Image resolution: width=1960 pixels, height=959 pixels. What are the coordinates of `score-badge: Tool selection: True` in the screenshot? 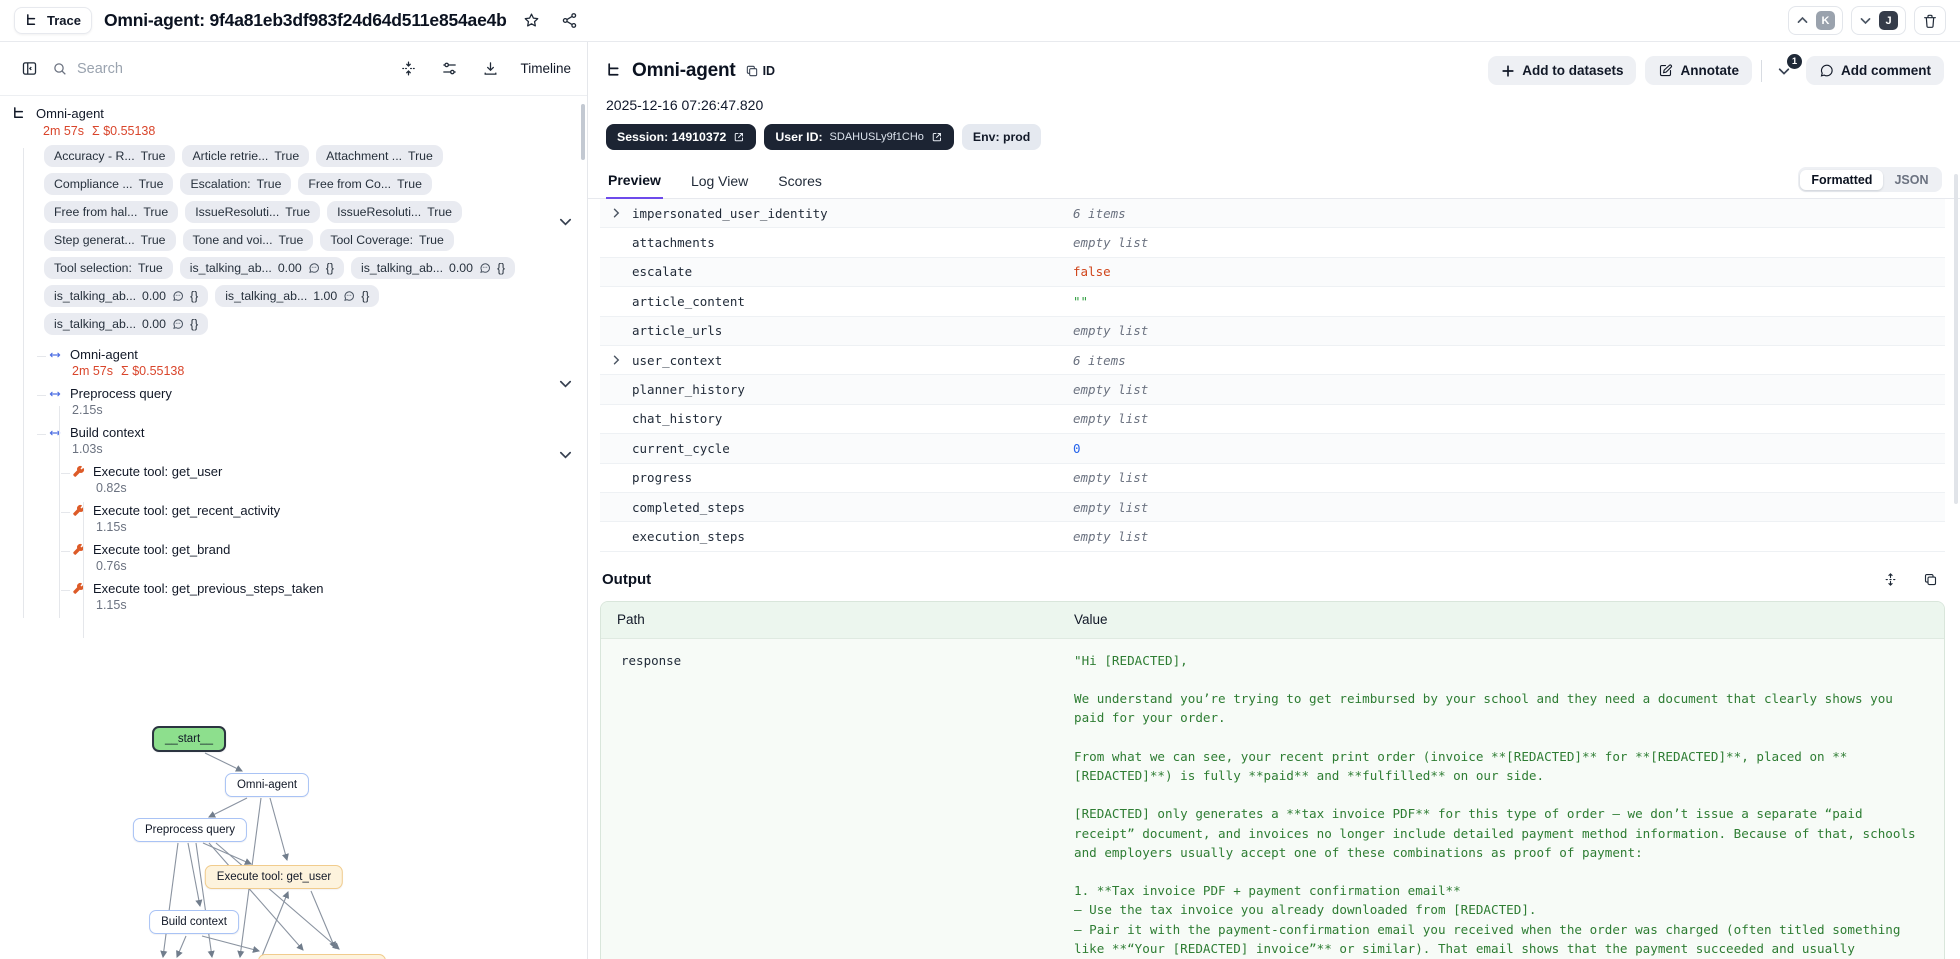 It's located at (108, 268).